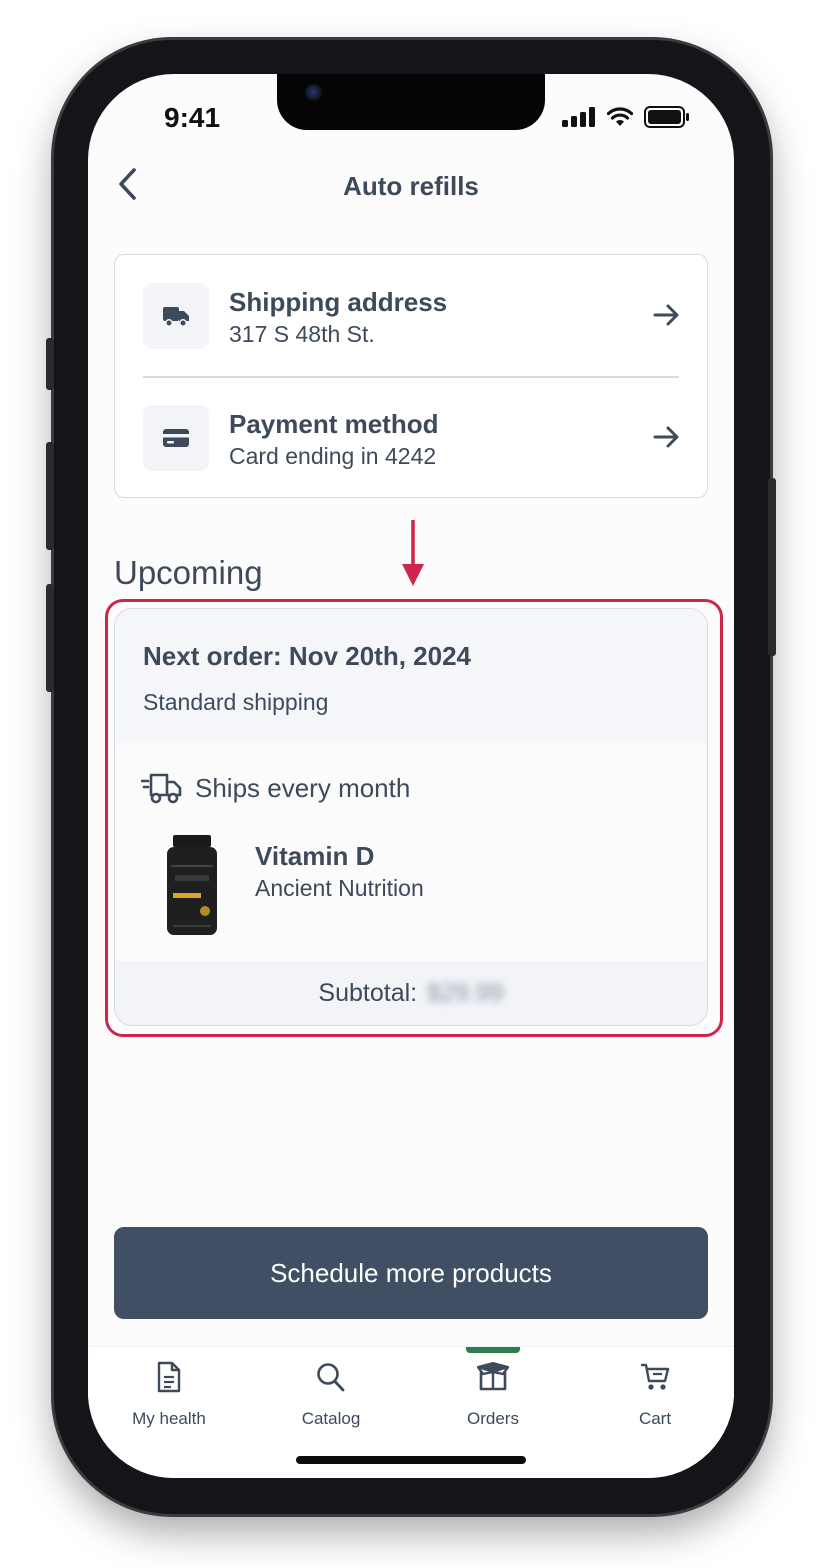 This screenshot has width=822, height=1568. I want to click on shipping-address-row: Shipping address 317 S 48th St., so click(411, 315).